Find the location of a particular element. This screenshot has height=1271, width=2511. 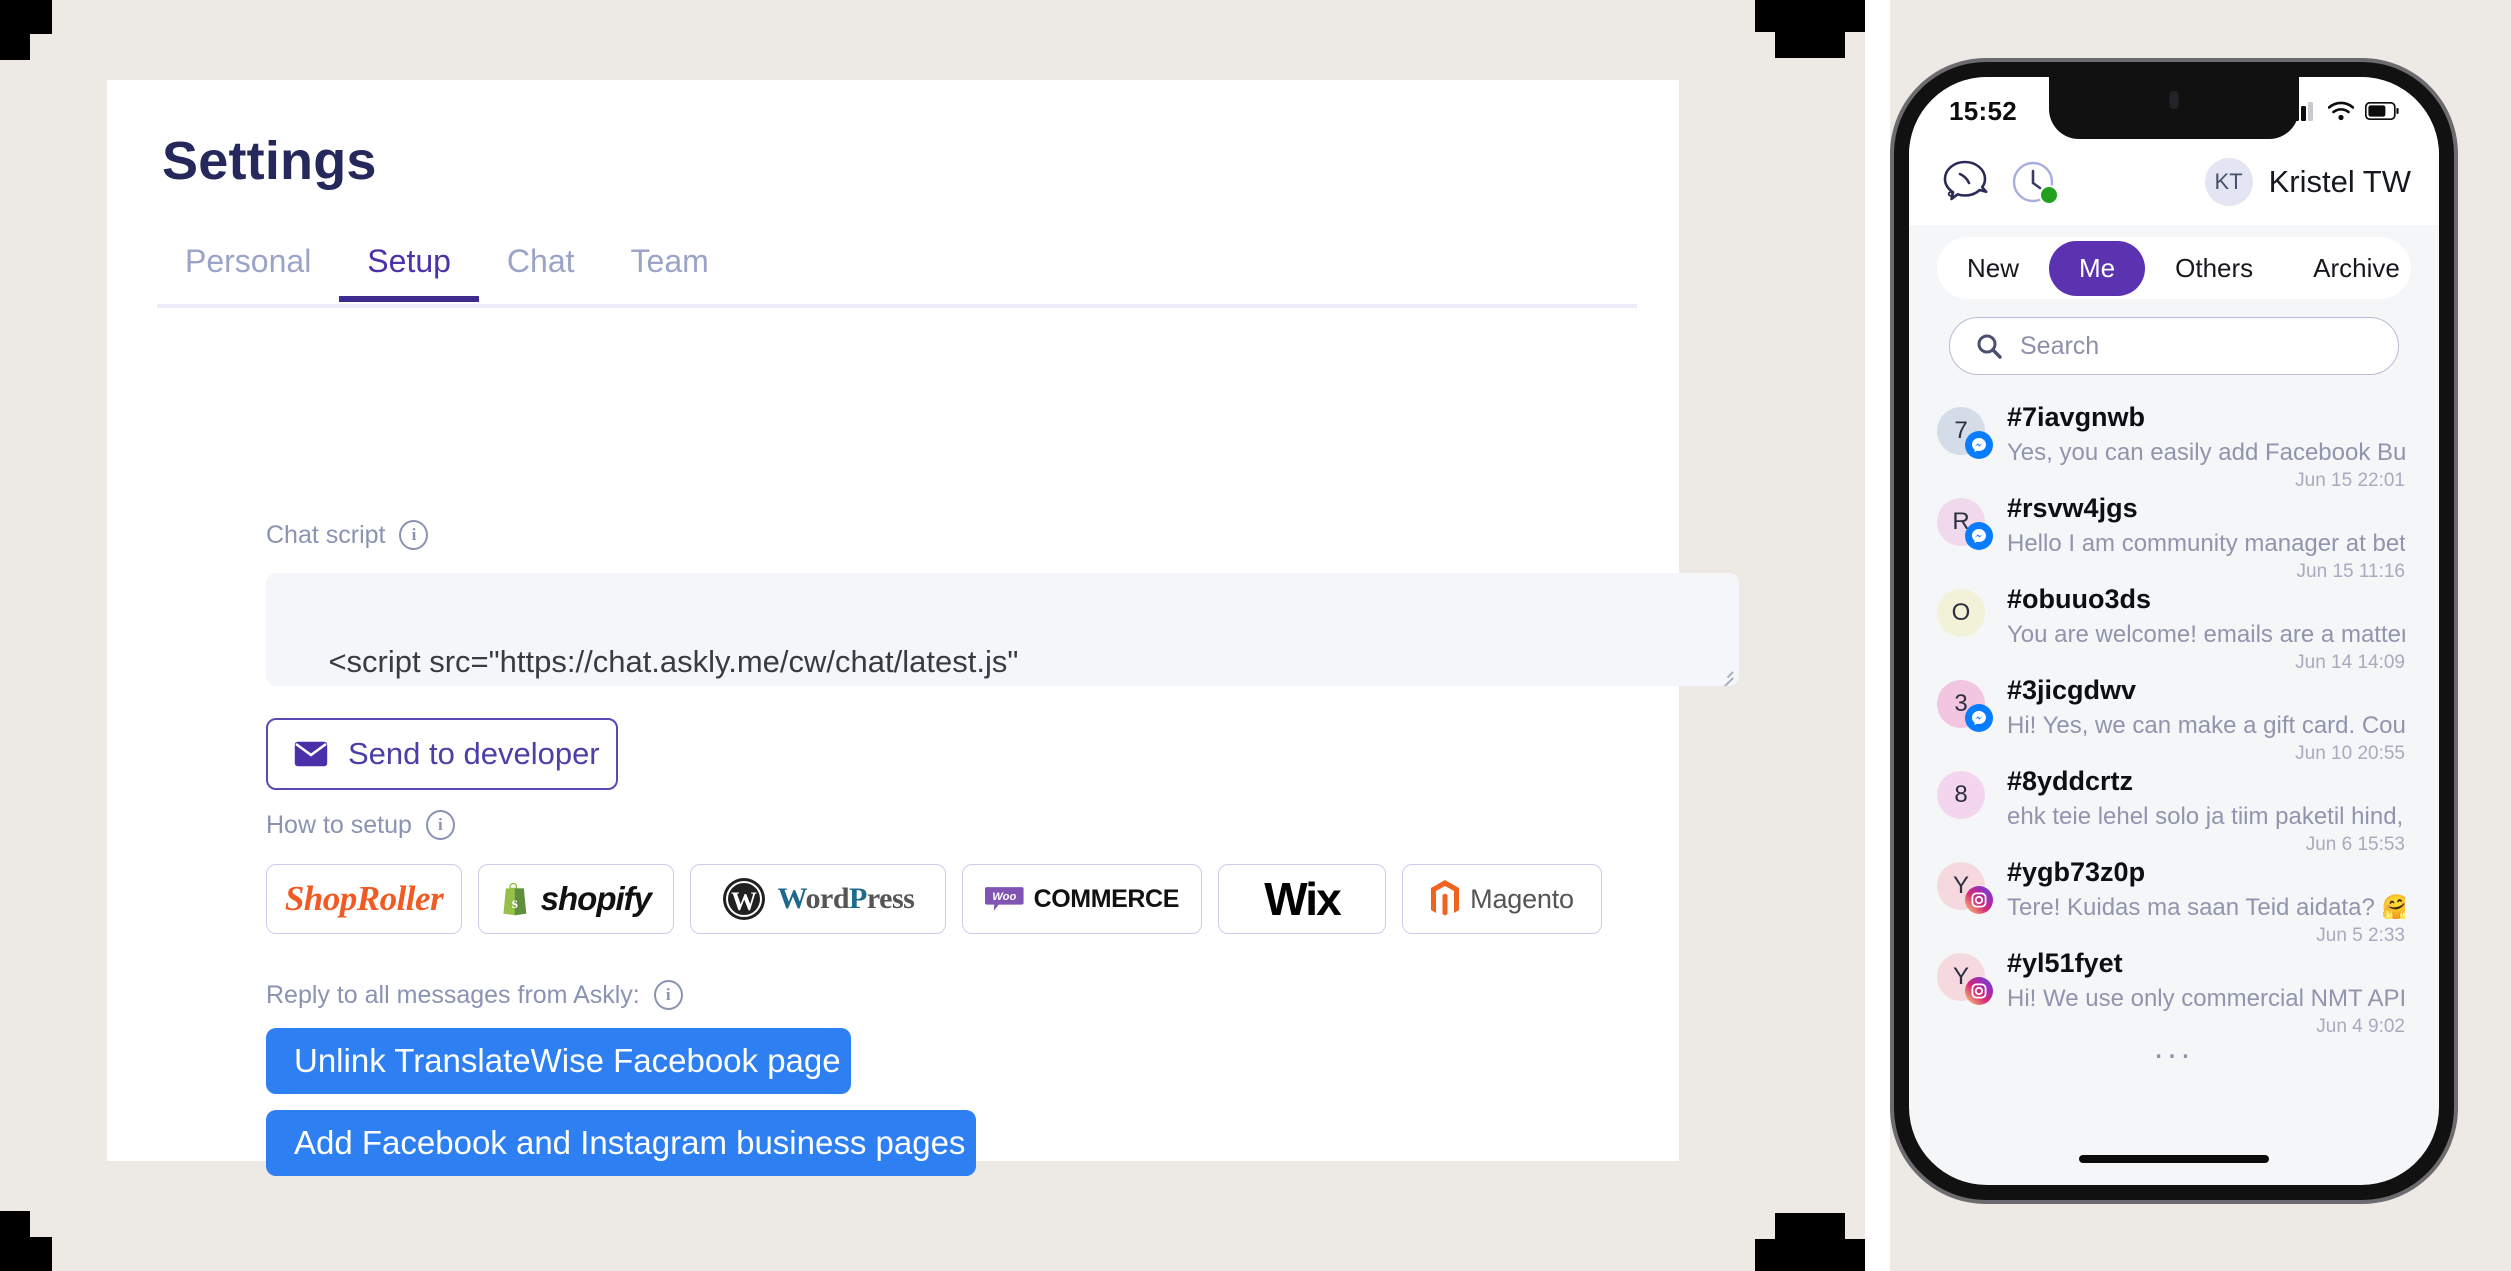

shoproller-logo: ShopRoller is located at coordinates (364, 898).